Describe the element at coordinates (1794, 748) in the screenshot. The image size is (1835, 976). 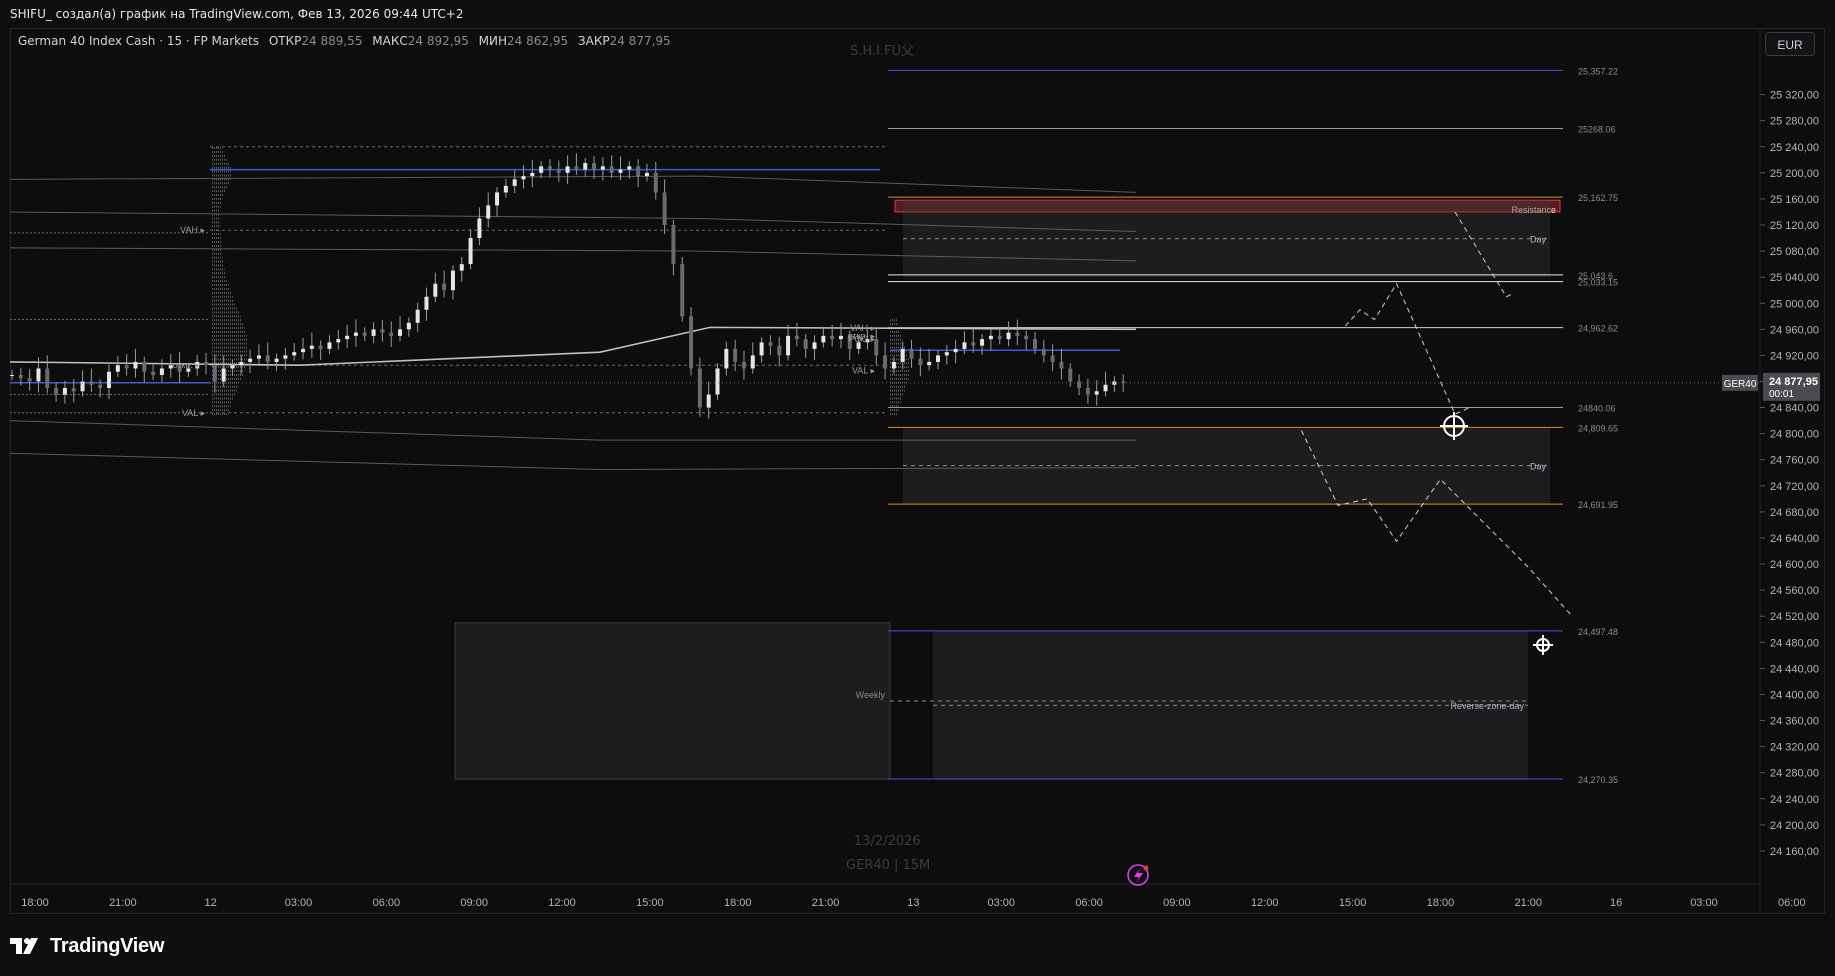
I see `price-tick-label: 24 320,00` at that location.